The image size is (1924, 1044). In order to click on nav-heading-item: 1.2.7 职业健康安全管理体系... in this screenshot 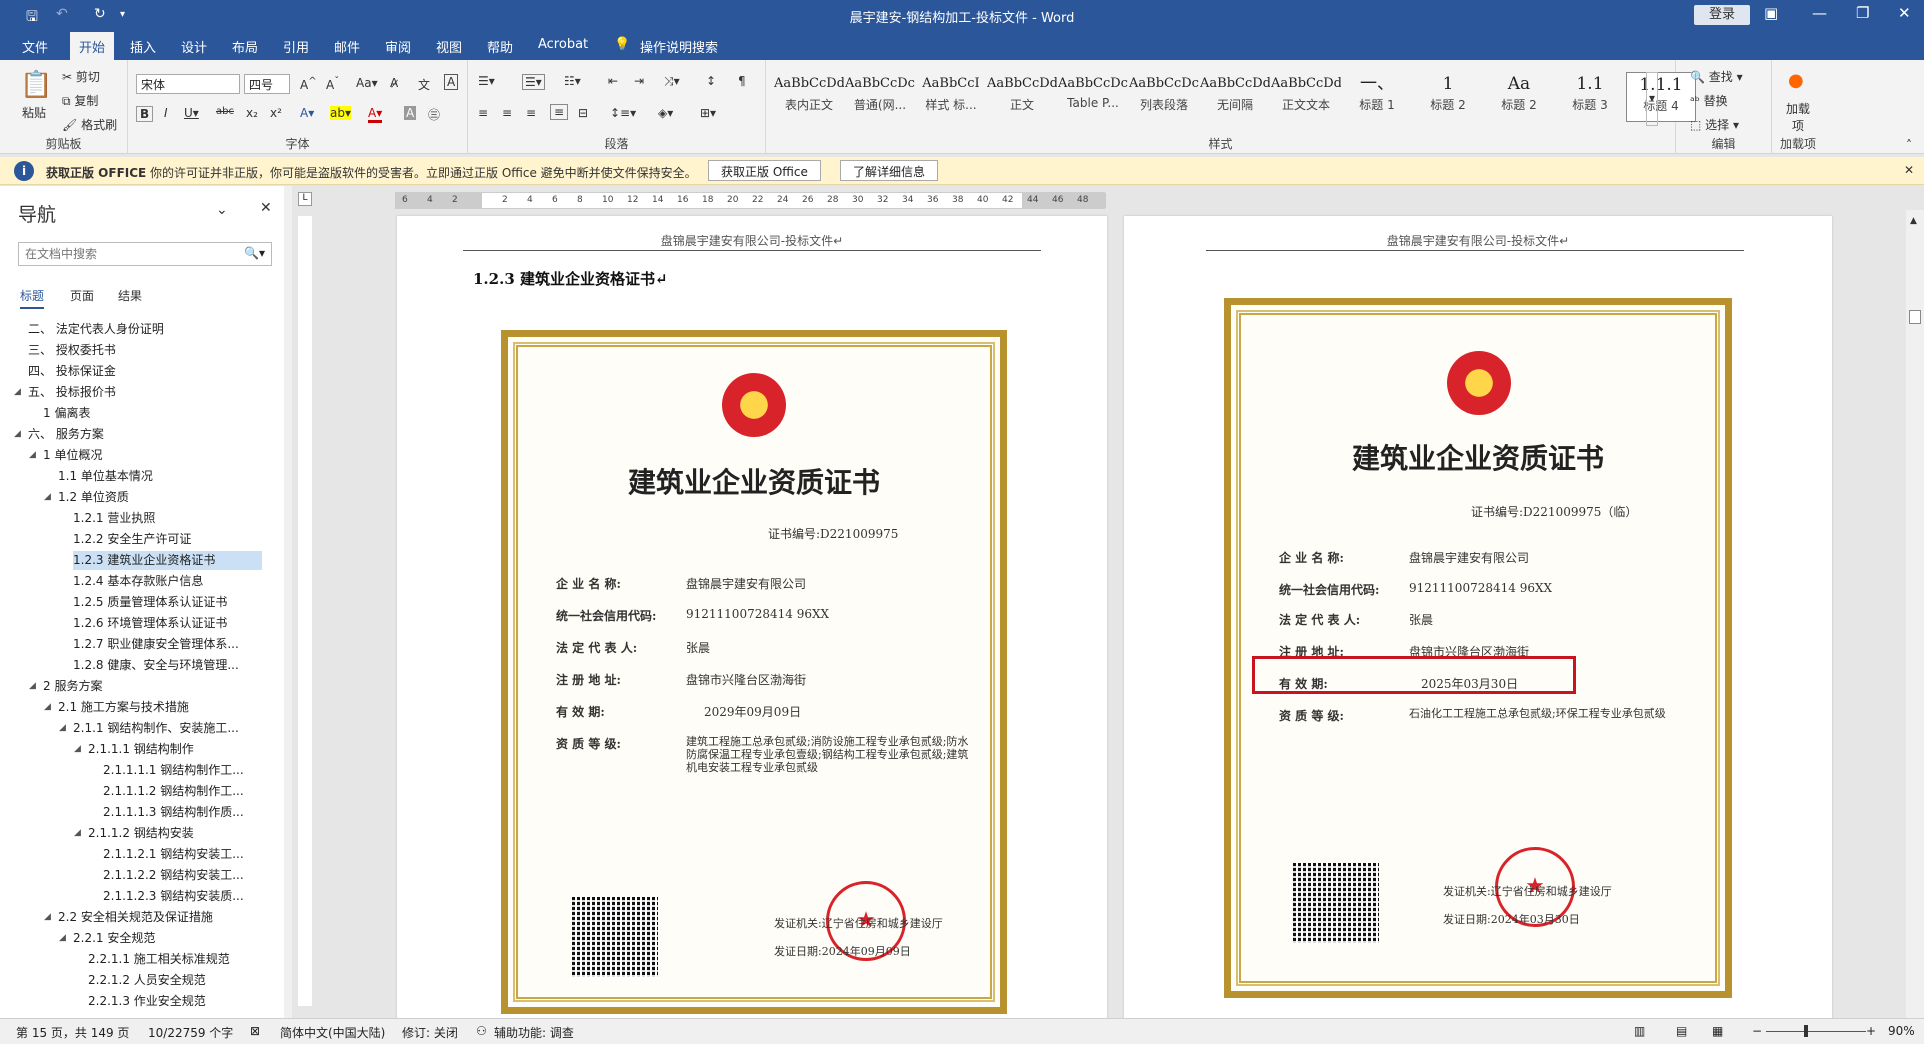, I will do `click(156, 644)`.